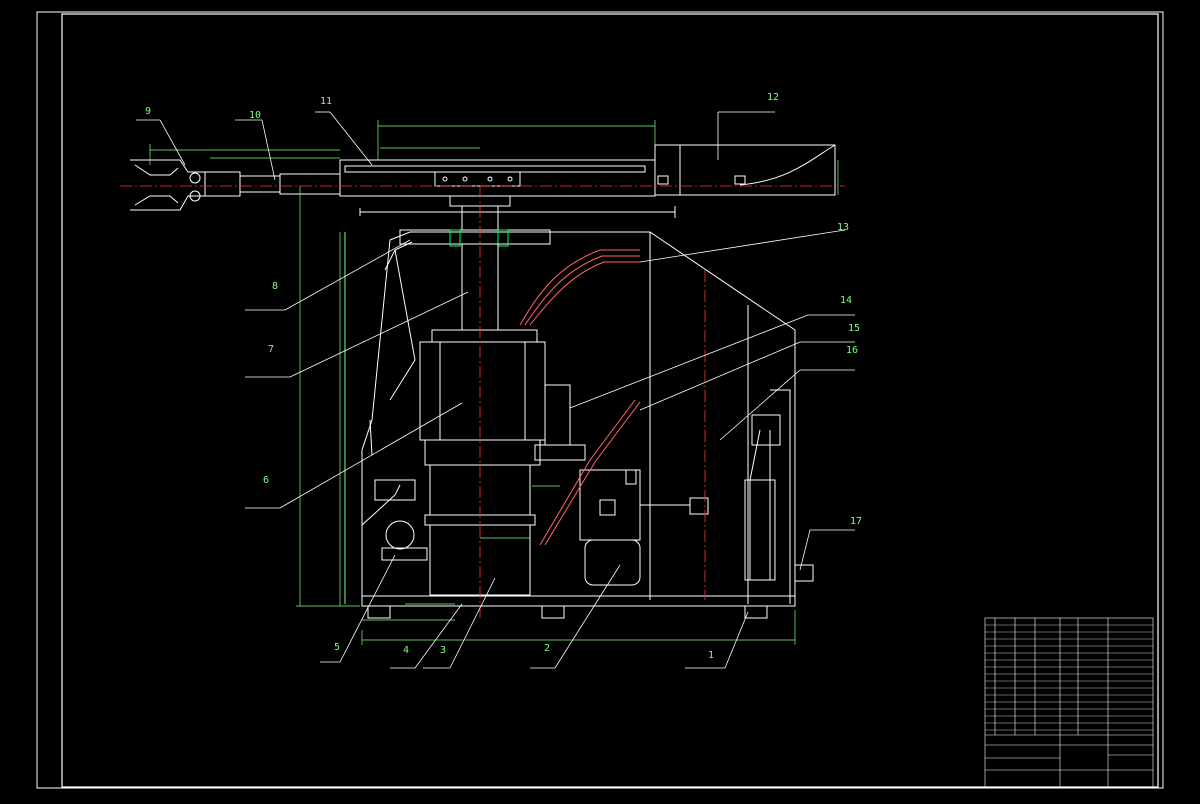 Image resolution: width=1200 pixels, height=804 pixels. I want to click on callout-7: 7, so click(271, 349).